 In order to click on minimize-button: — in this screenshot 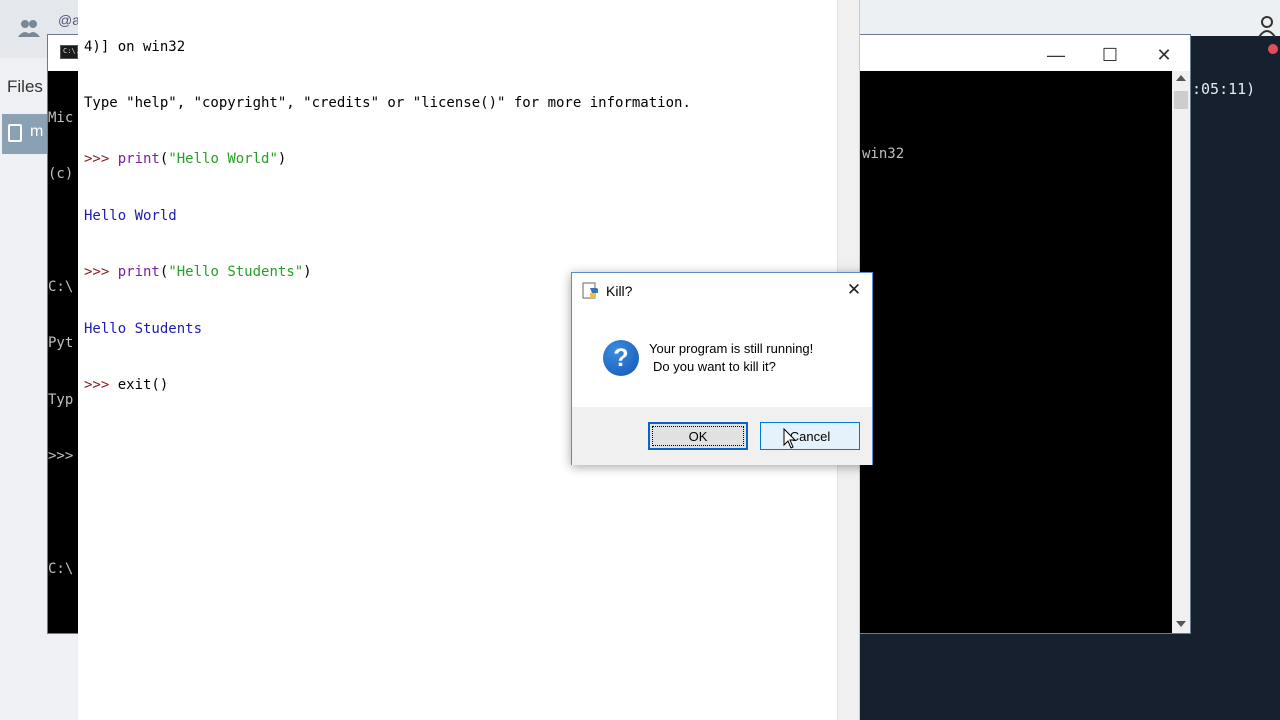, I will do `click(1056, 55)`.